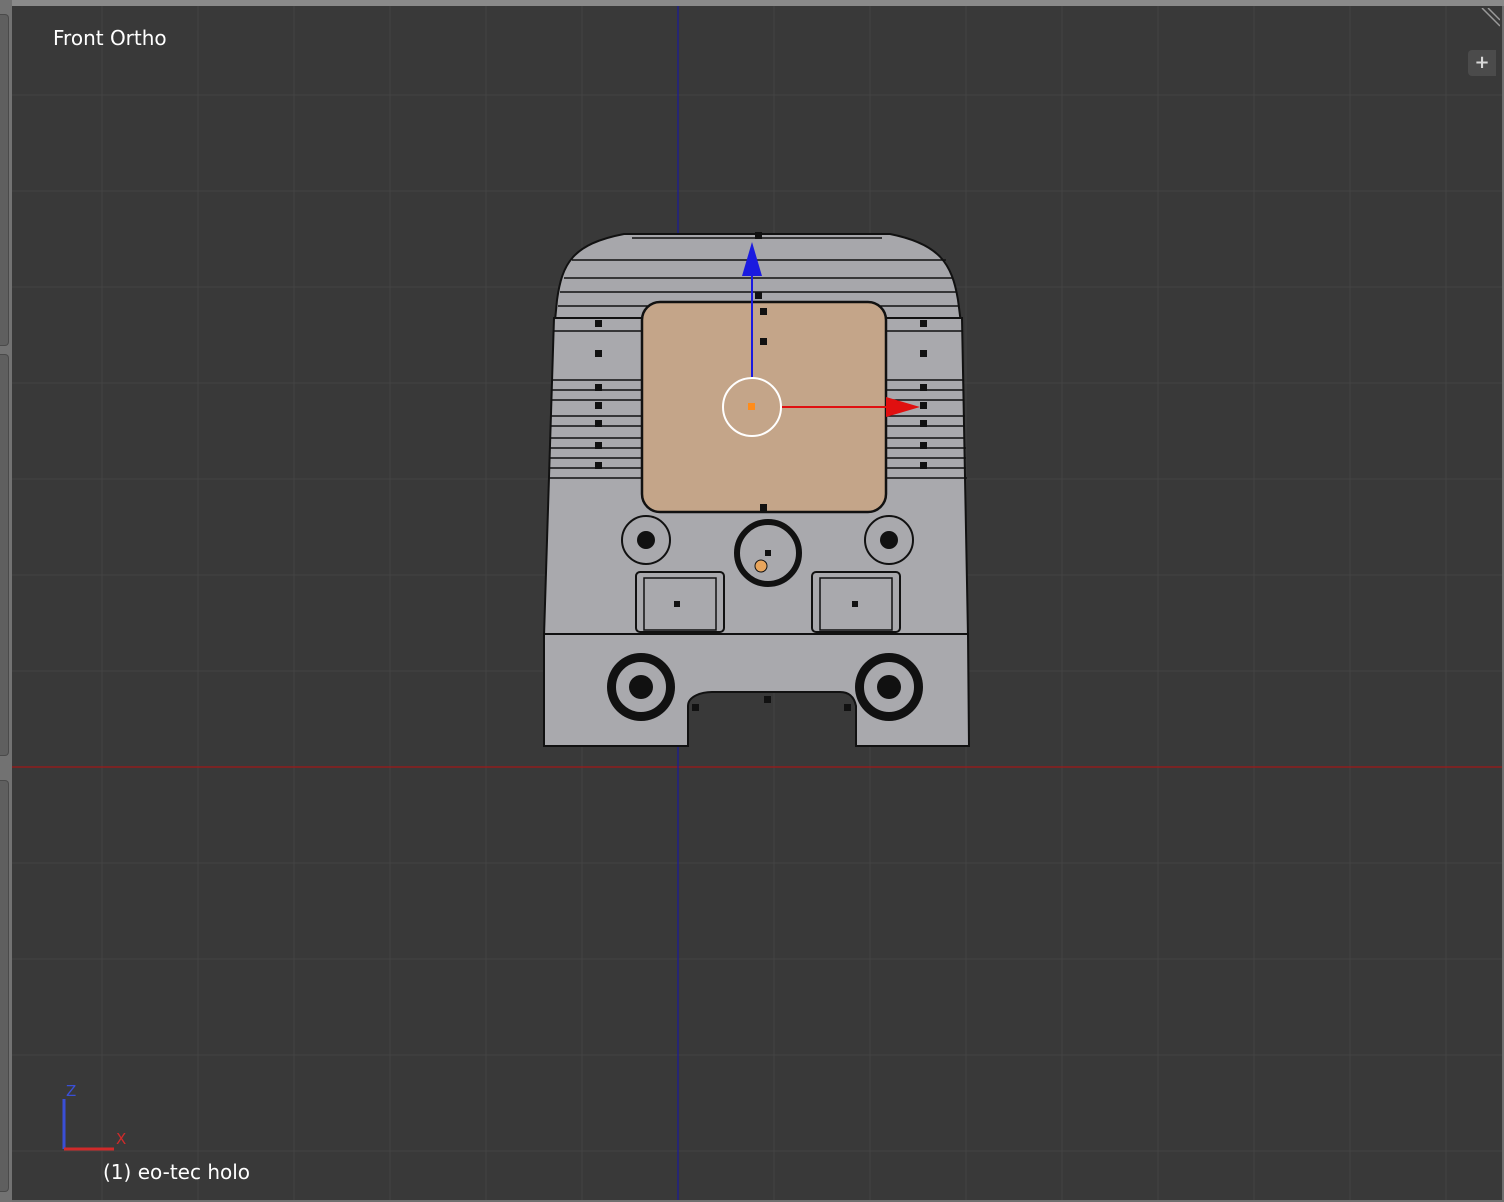 The width and height of the screenshot is (1504, 1202). What do you see at coordinates (4, 180) in the screenshot?
I see `toolshelf-tab` at bounding box center [4, 180].